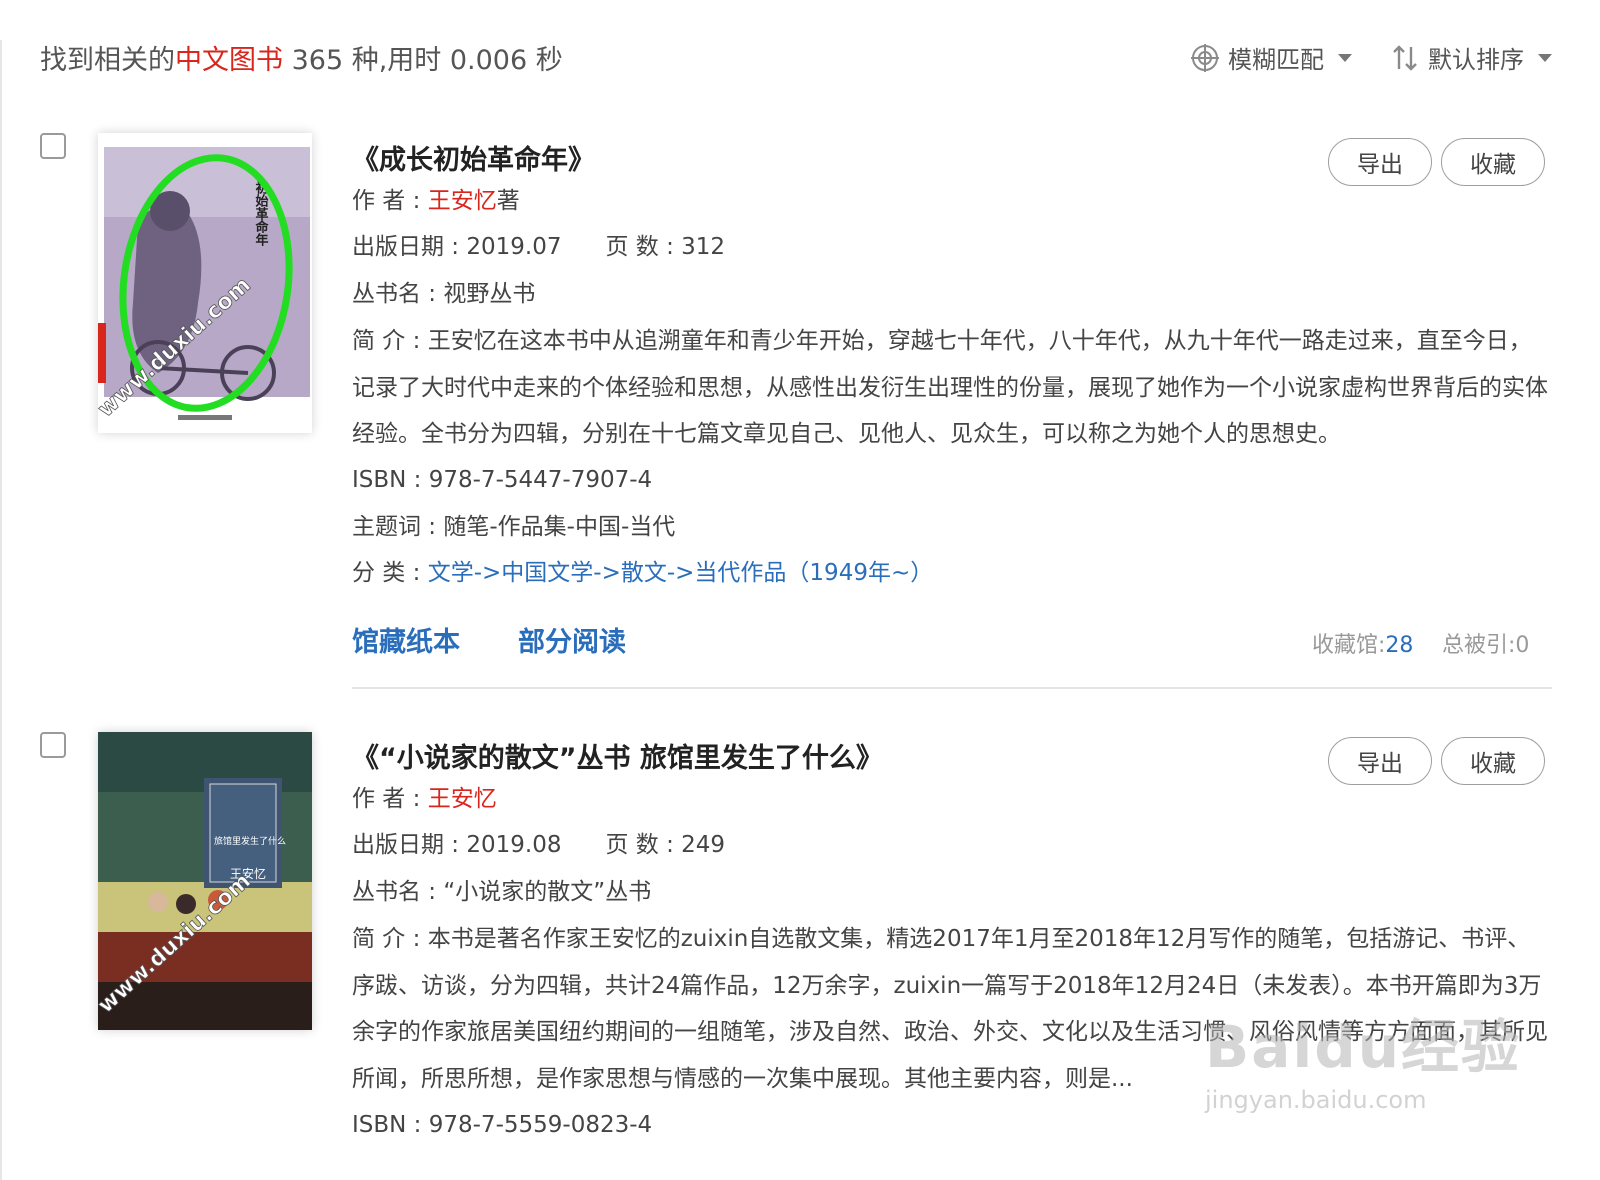 This screenshot has width=1600, height=1180. I want to click on fuzzy-match-dropdown: 模糊匹配, so click(1271, 57).